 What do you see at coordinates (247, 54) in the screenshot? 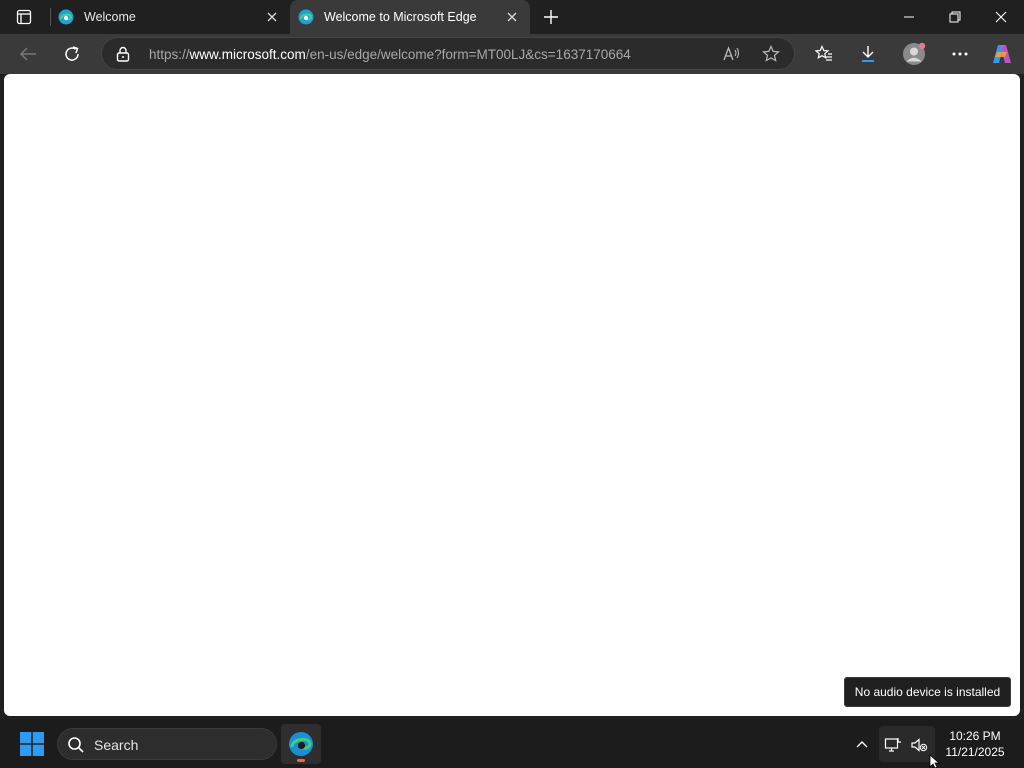
I see `url-host: www.microsoft.com` at bounding box center [247, 54].